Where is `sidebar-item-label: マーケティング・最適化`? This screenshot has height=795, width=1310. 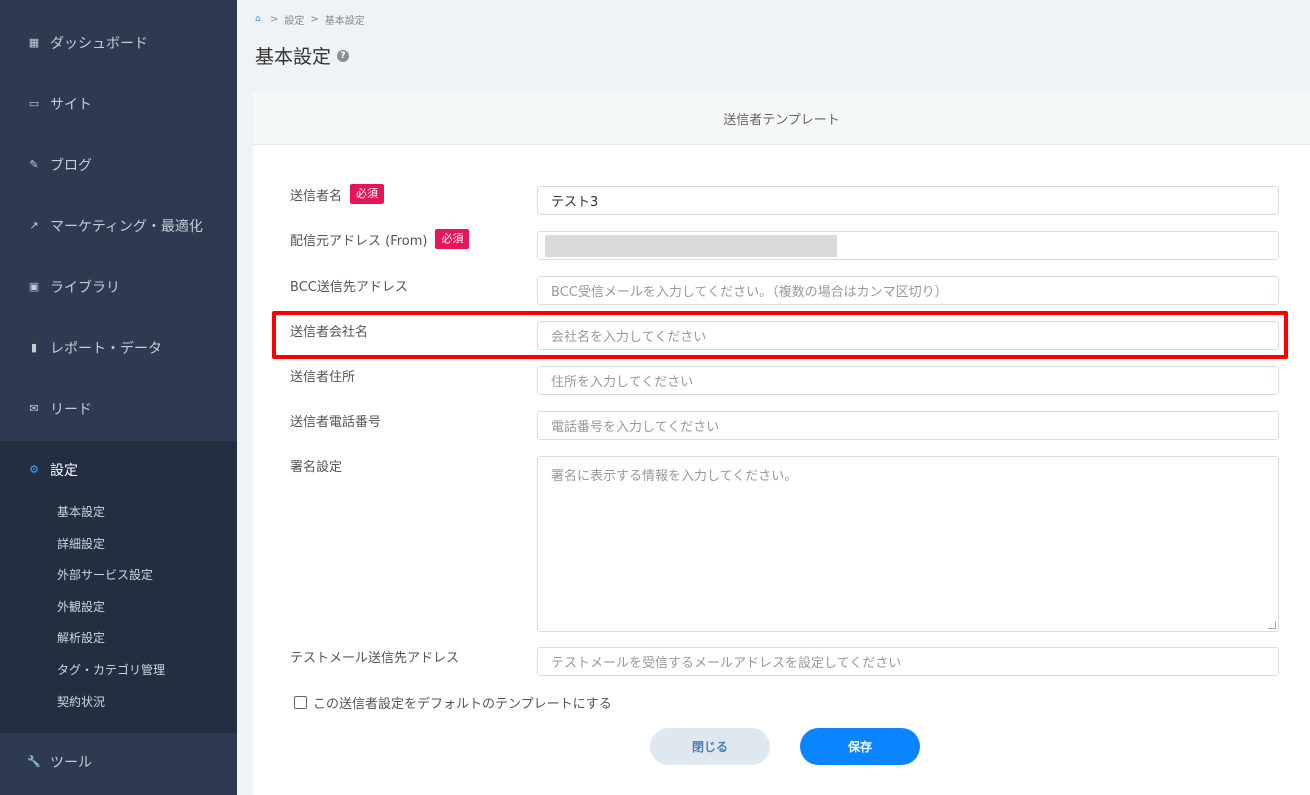 sidebar-item-label: マーケティング・最適化 is located at coordinates (126, 226).